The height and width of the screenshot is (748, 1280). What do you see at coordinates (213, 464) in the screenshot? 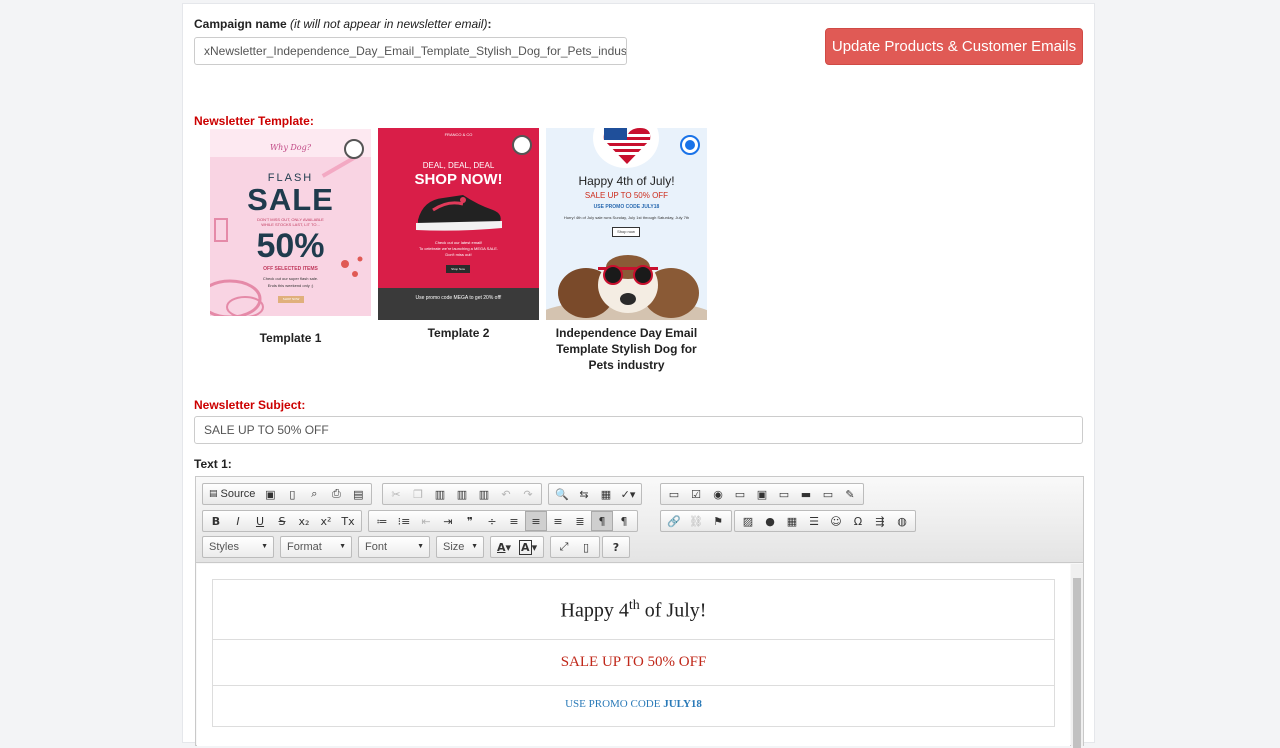
I see `text-1-label: Text 1:` at bounding box center [213, 464].